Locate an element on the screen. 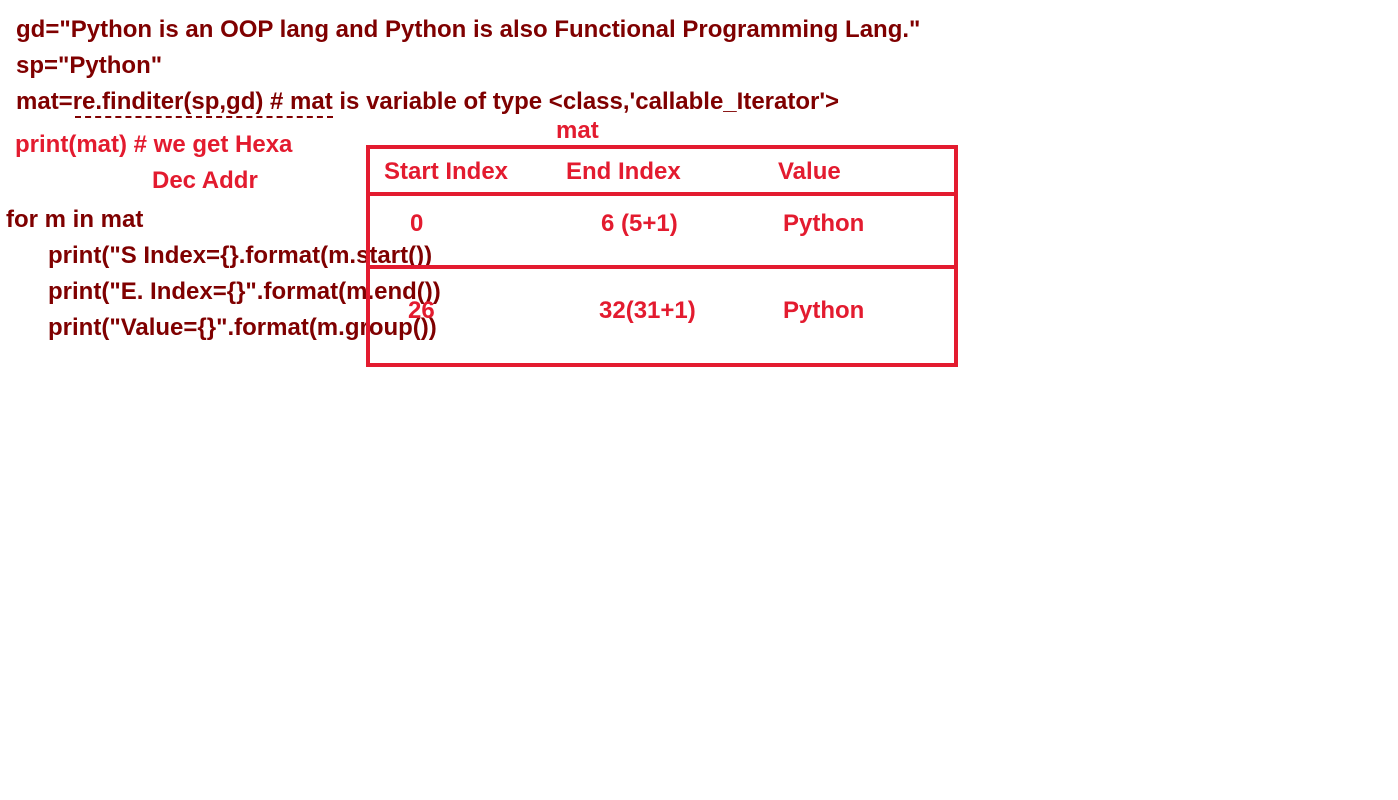  row-divider is located at coordinates (662, 267).